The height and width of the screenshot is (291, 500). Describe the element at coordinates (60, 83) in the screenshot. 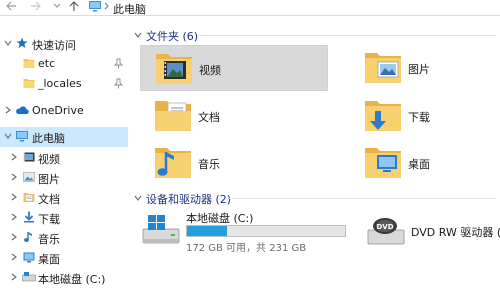

I see `nav-item-label: _locales` at that location.